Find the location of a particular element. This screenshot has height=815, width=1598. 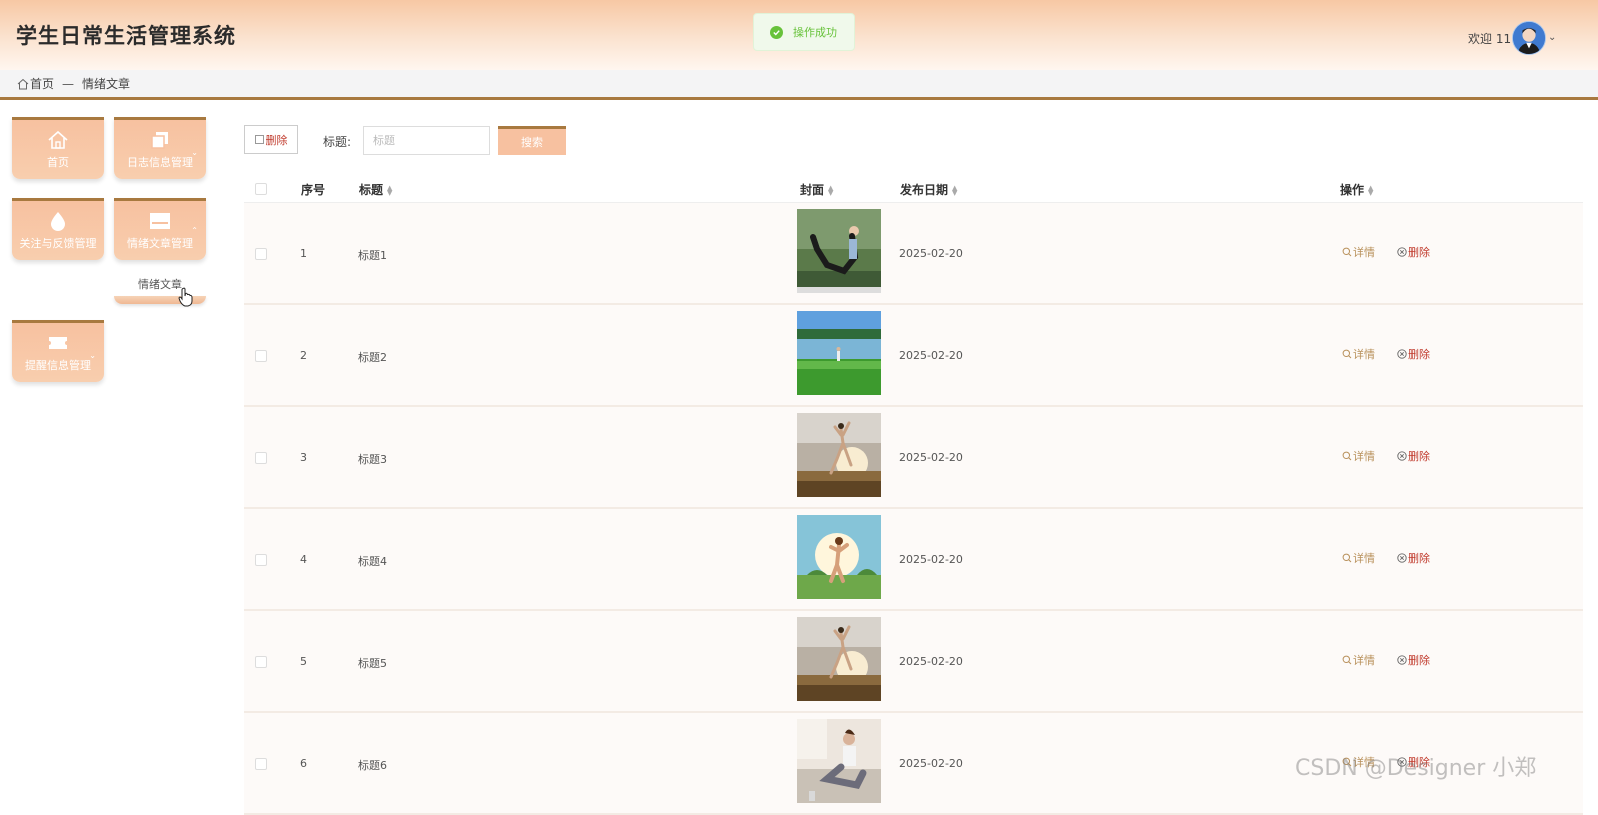

header-actions: 操作 ▲ ▼ is located at coordinates (1356, 189).